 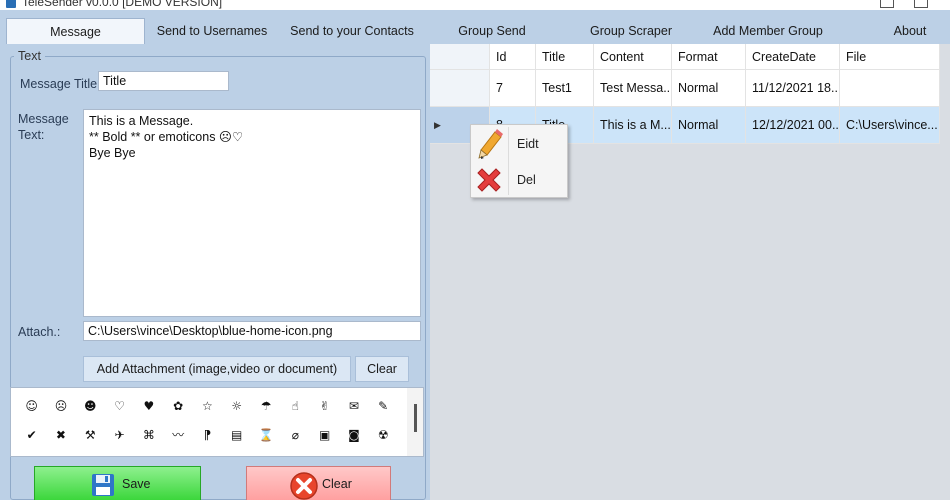 I want to click on emoji-button: ☝, so click(x=295, y=406).